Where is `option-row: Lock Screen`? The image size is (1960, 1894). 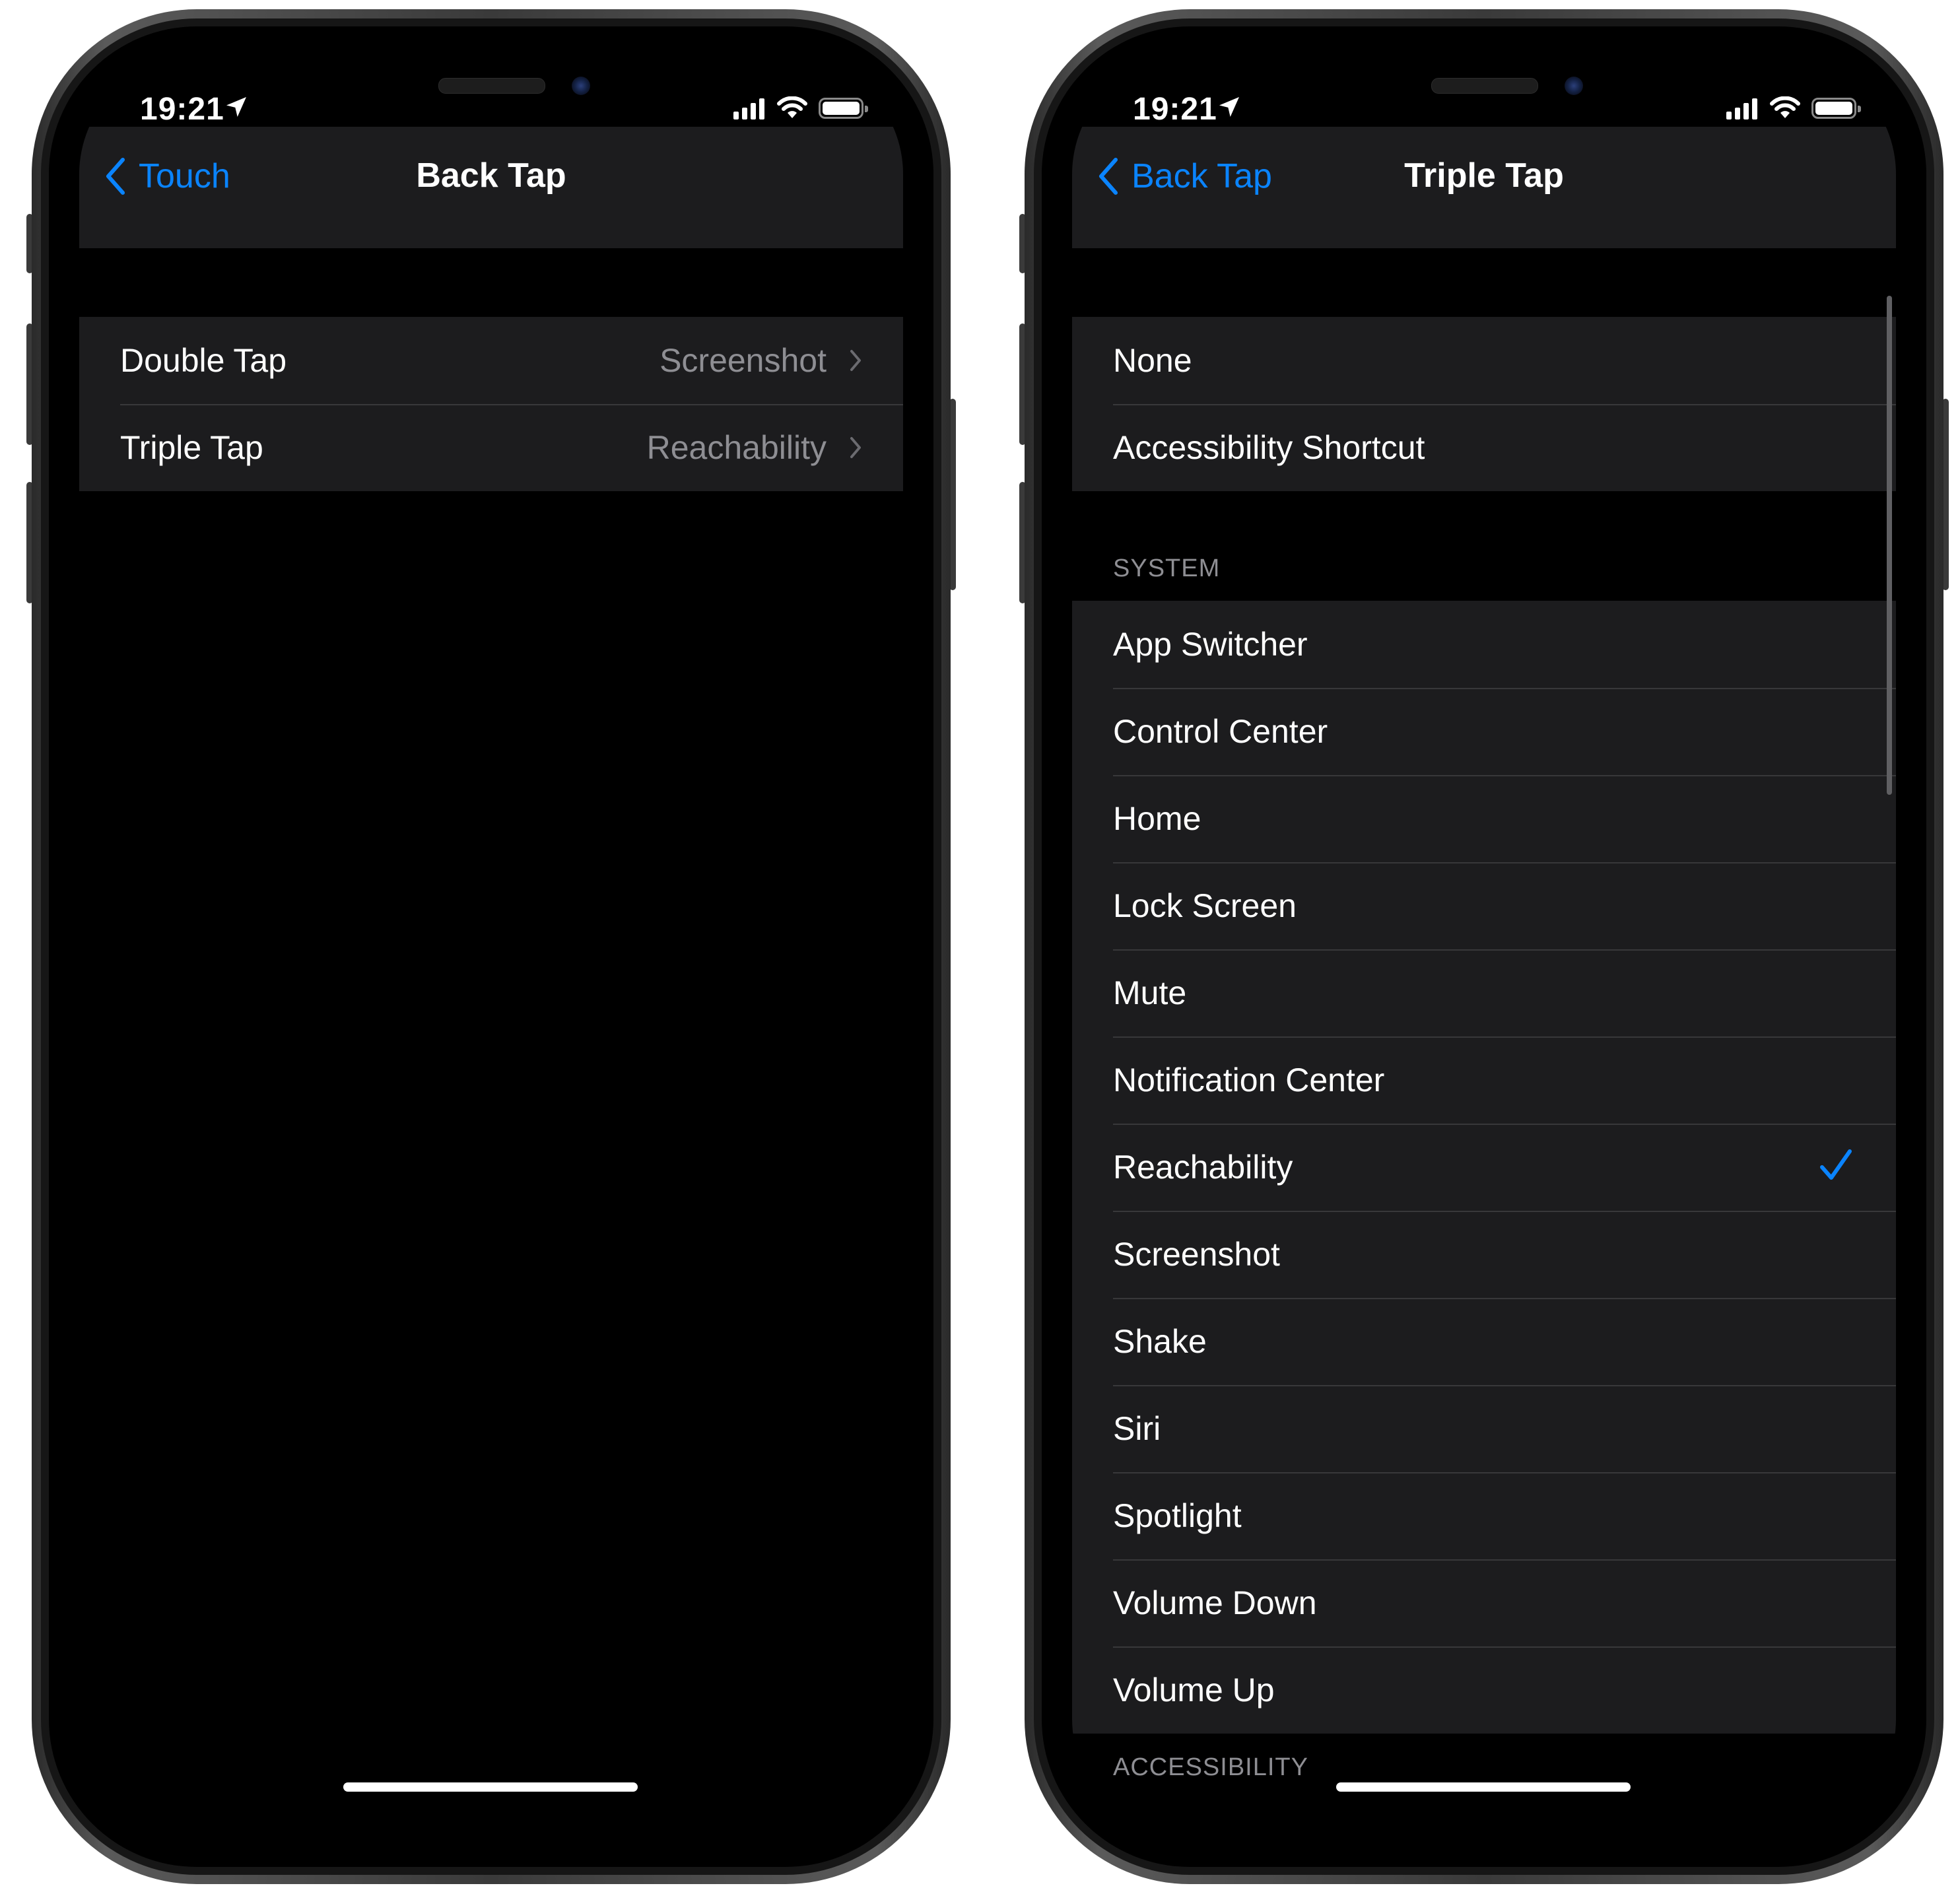 option-row: Lock Screen is located at coordinates (1484, 905).